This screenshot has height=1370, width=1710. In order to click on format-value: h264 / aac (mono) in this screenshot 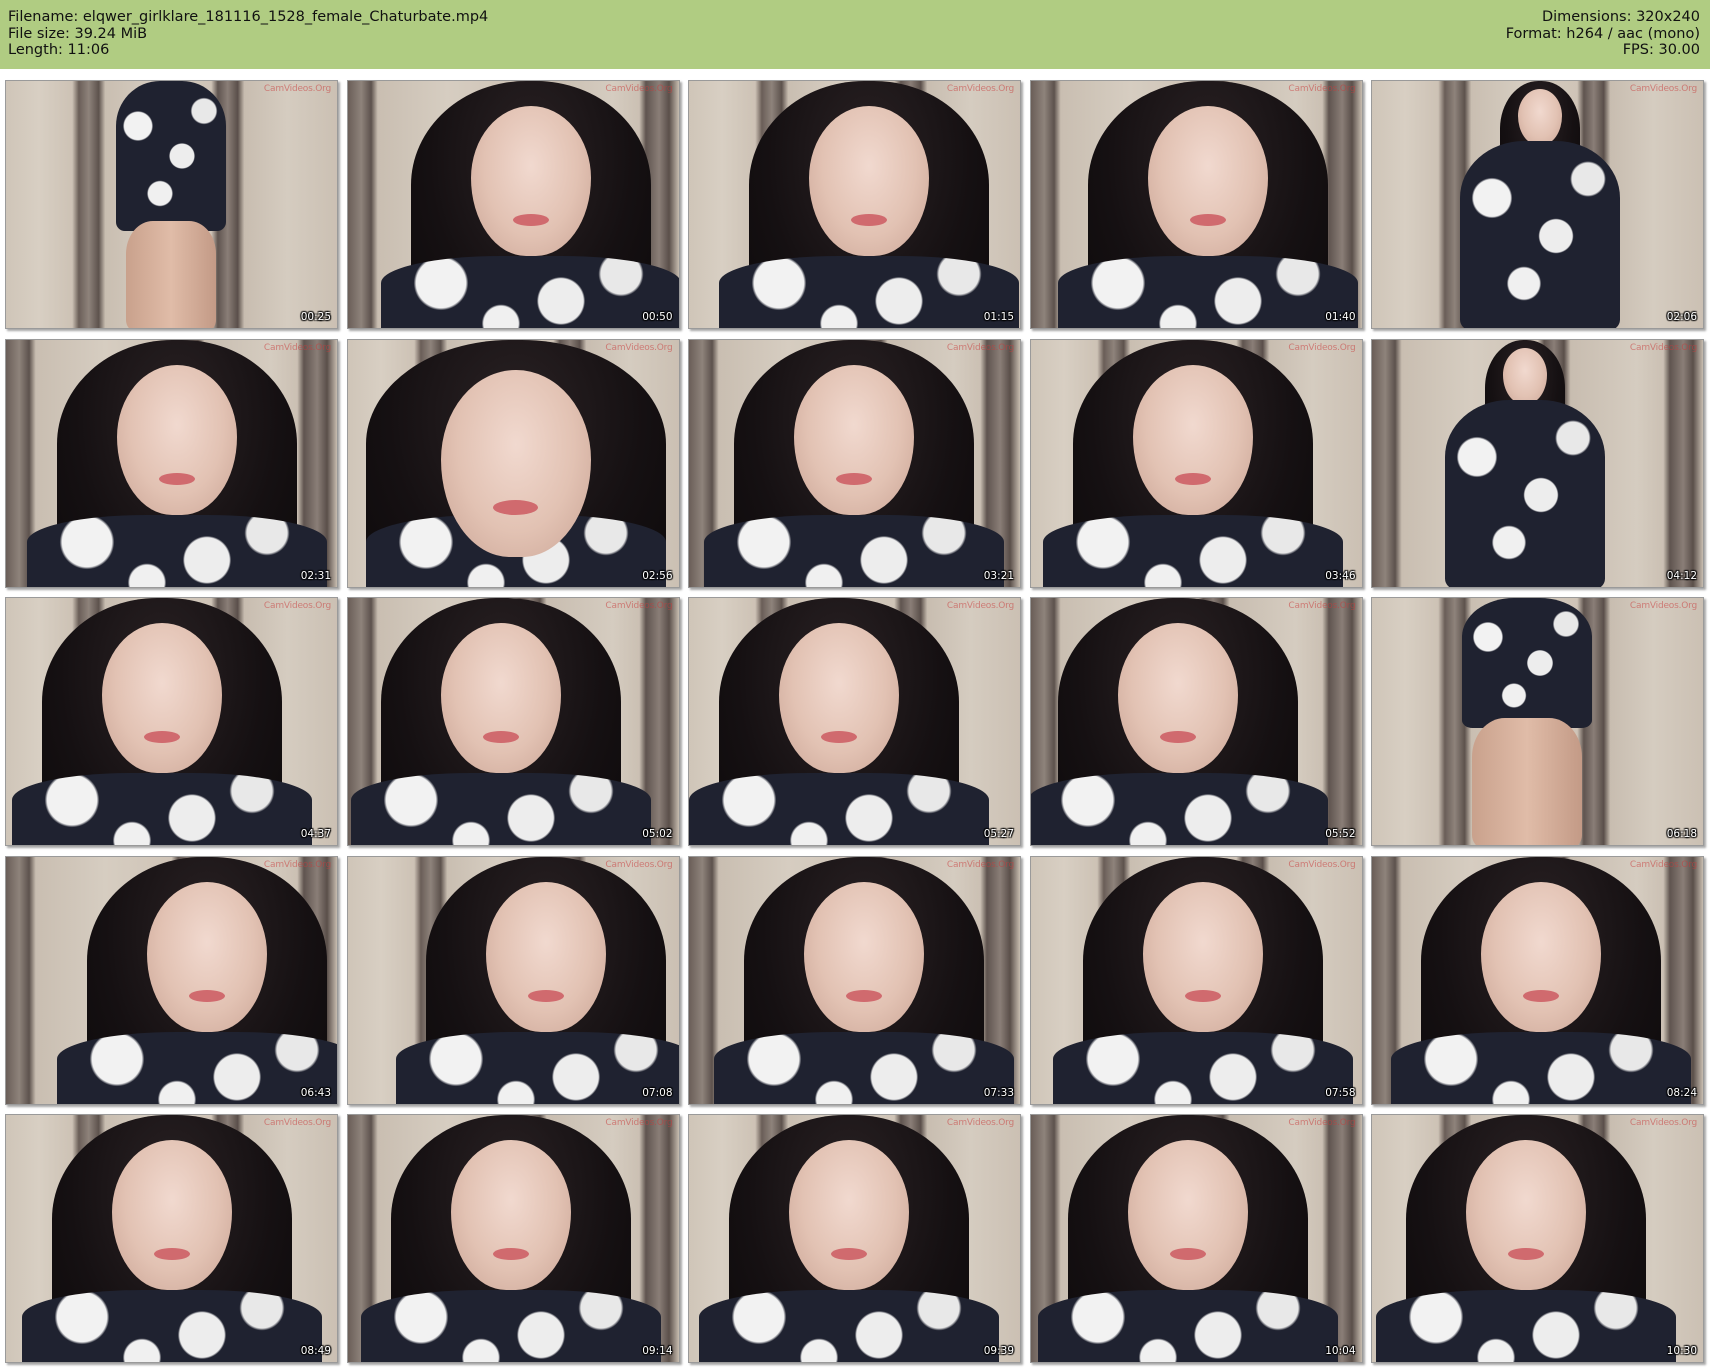, I will do `click(1633, 33)`.